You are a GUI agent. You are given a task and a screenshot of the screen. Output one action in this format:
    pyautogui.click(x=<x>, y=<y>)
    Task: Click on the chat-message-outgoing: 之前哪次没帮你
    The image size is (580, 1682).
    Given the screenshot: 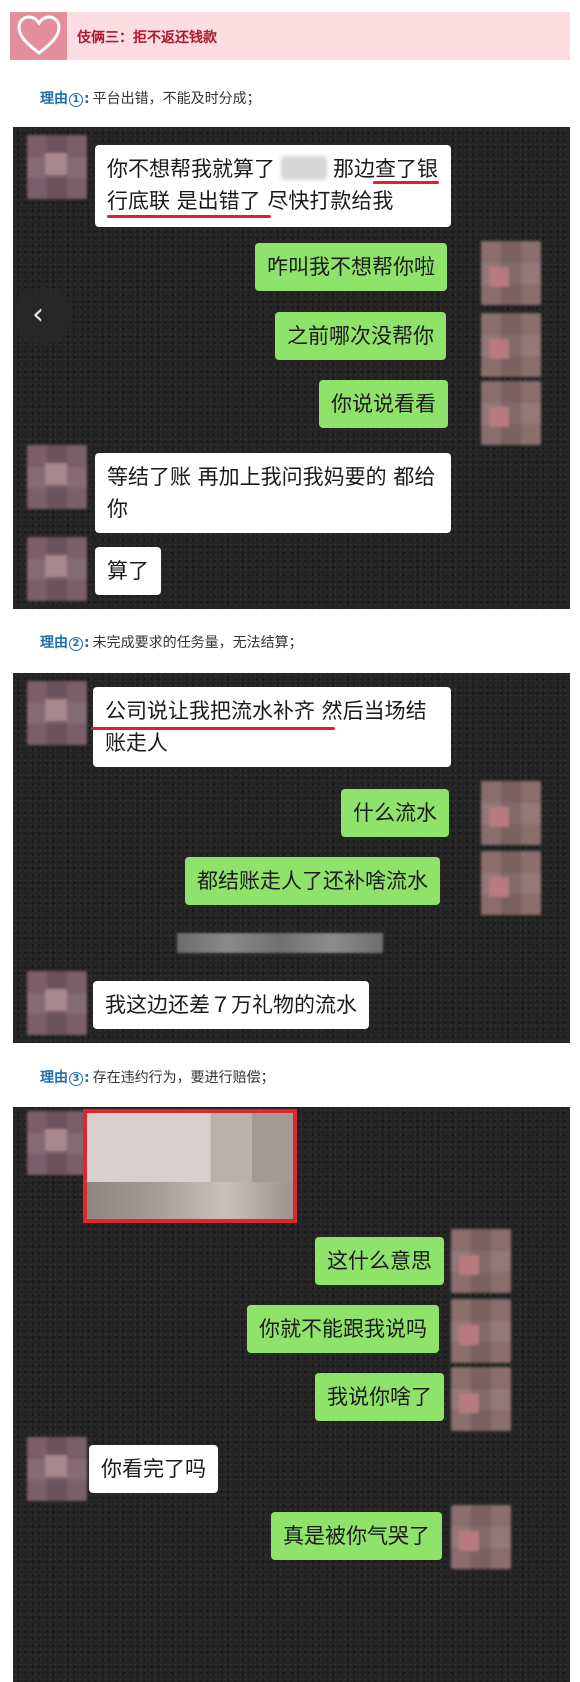 What is the action you would take?
    pyautogui.click(x=360, y=336)
    